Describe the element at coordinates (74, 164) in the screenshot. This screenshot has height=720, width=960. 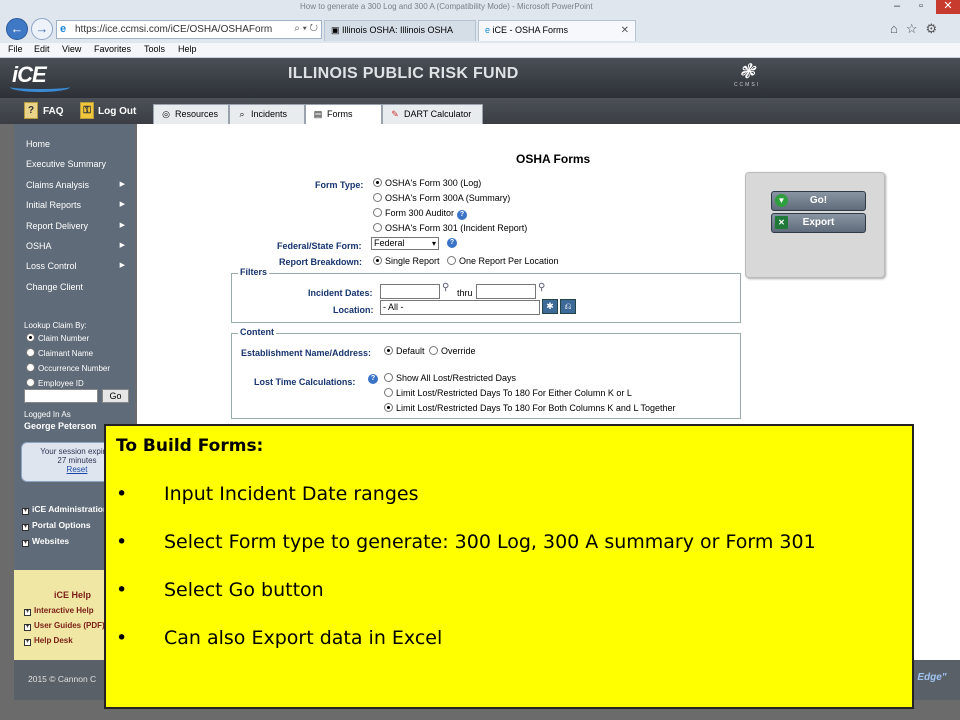
I see `sidebar-item-executive-summary: Executive Summary` at that location.